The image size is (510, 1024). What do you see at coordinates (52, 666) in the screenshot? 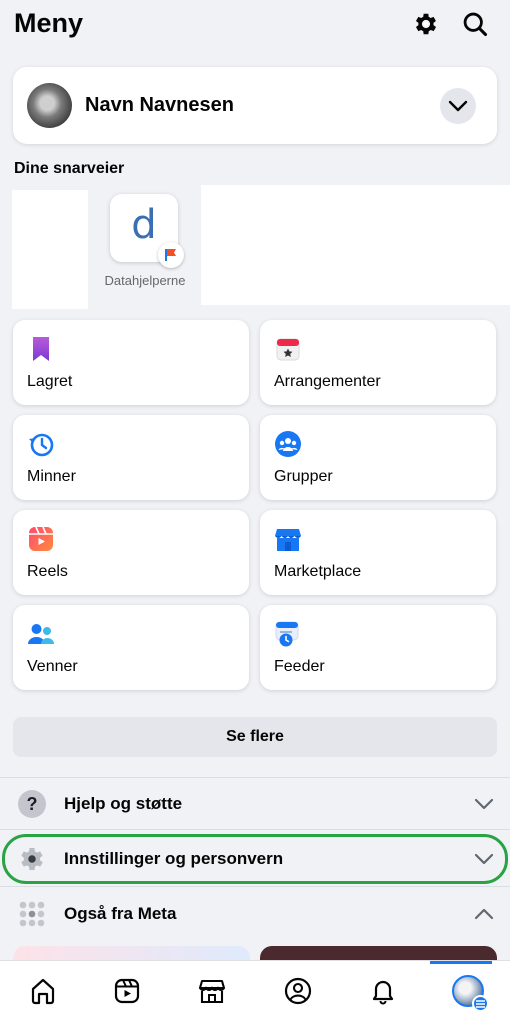
I see `card-label: Venner` at bounding box center [52, 666].